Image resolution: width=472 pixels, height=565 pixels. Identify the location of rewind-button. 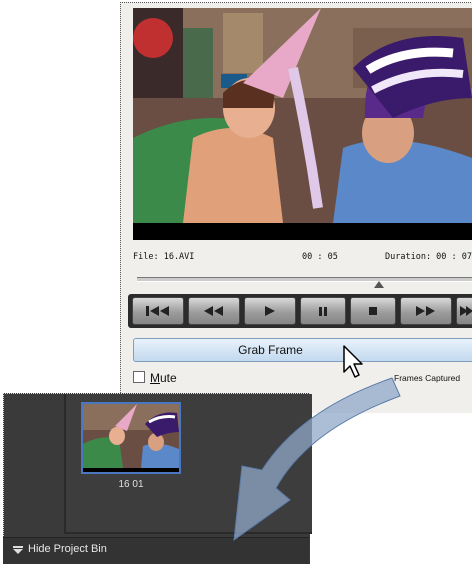
(214, 311).